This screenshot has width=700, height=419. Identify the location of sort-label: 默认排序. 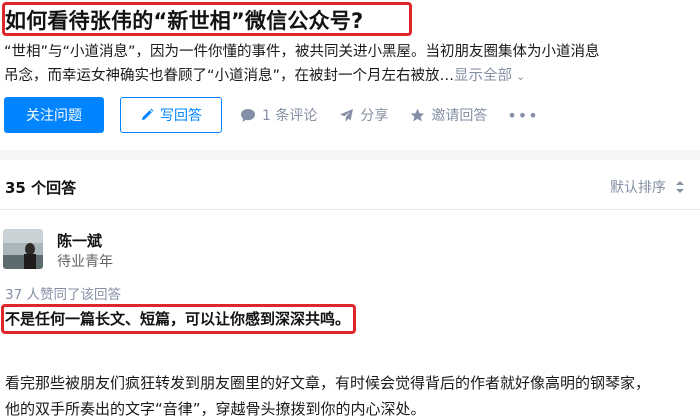
(638, 188).